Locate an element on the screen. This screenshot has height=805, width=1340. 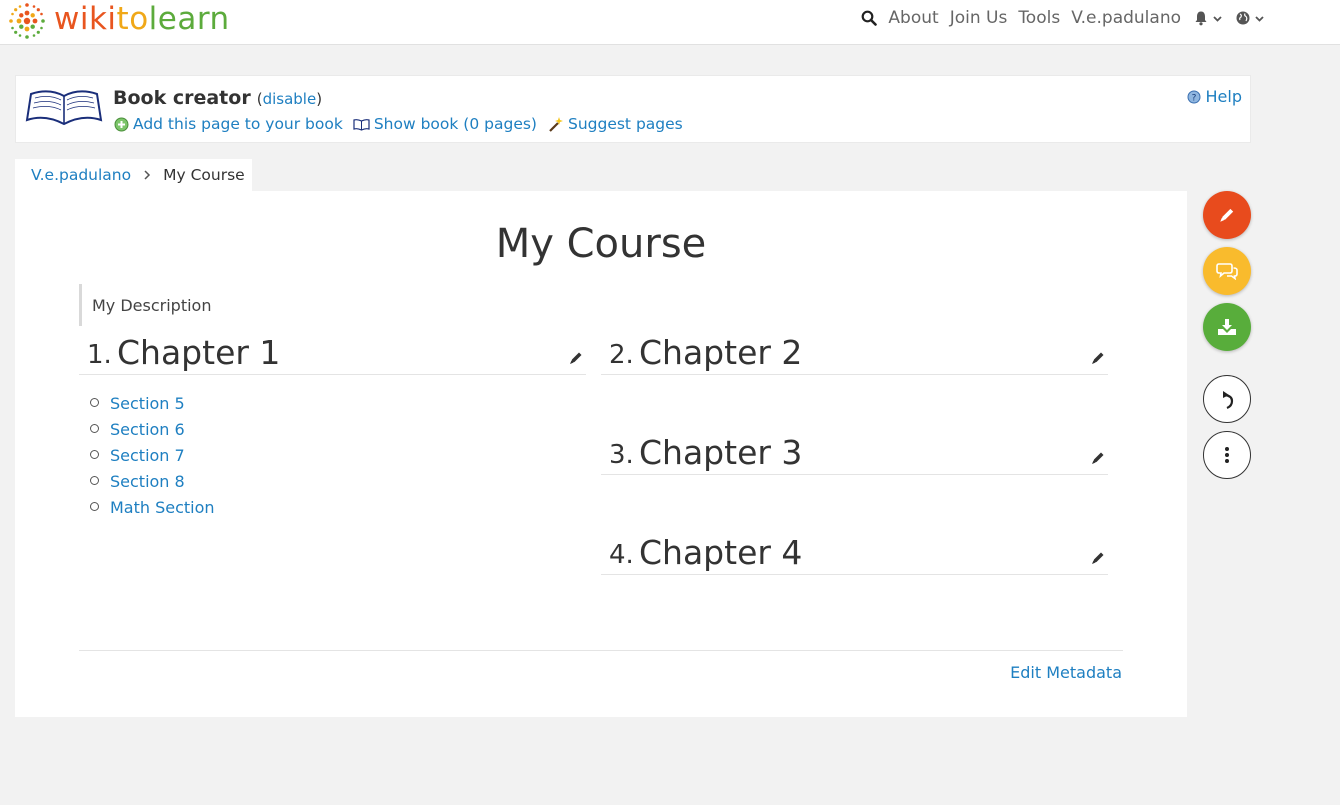
breadcrumb-current: My Course is located at coordinates (204, 175).